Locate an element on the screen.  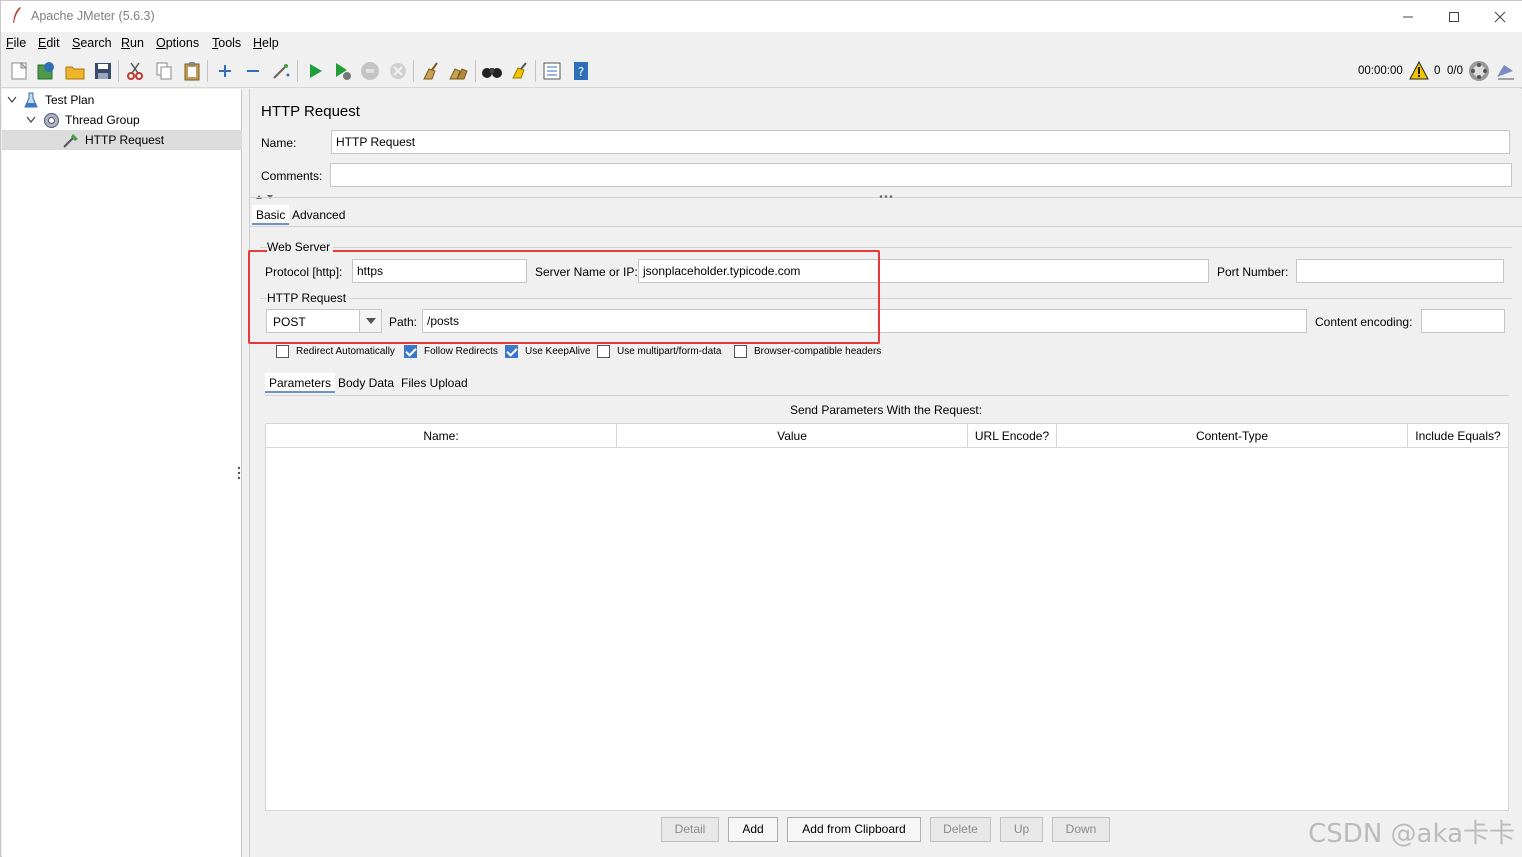
toggle-button is located at coordinates (281, 71).